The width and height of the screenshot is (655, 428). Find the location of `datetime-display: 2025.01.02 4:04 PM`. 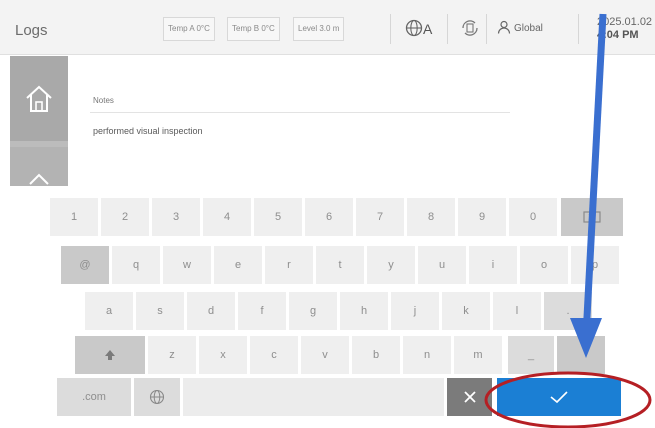

datetime-display: 2025.01.02 4:04 PM is located at coordinates (626, 29).